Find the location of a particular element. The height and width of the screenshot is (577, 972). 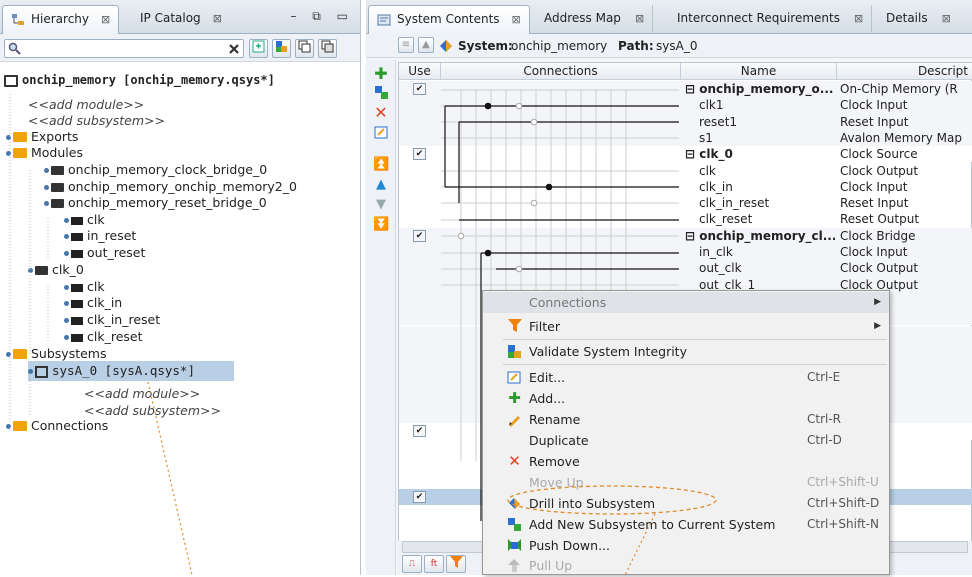

copy-icon is located at coordinates (304, 46).